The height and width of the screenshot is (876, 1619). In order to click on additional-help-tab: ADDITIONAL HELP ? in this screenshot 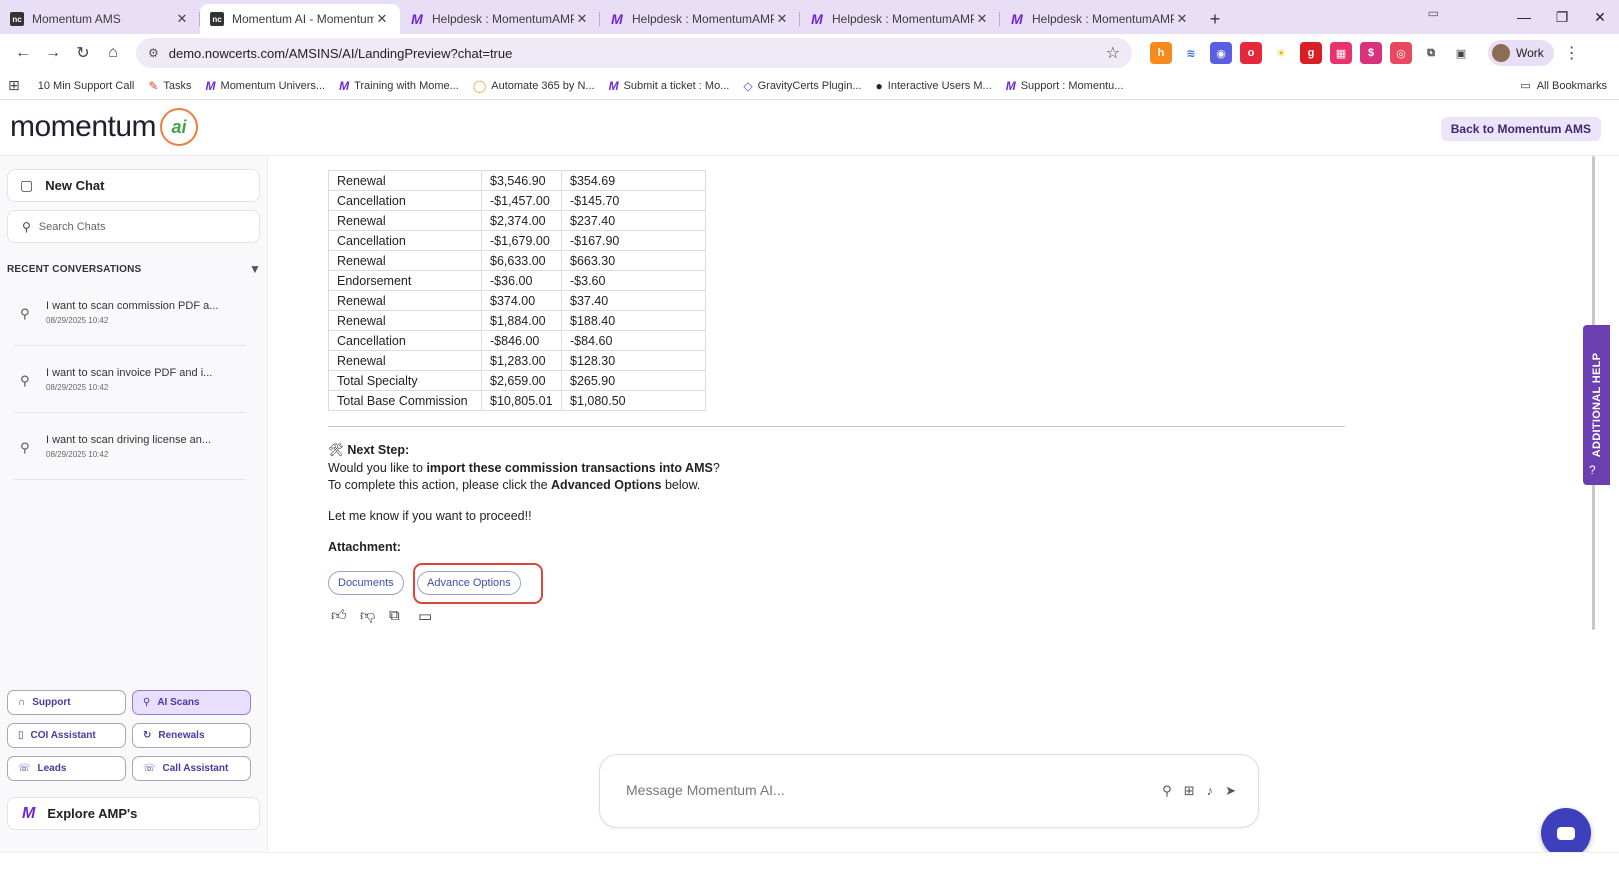, I will do `click(1596, 405)`.